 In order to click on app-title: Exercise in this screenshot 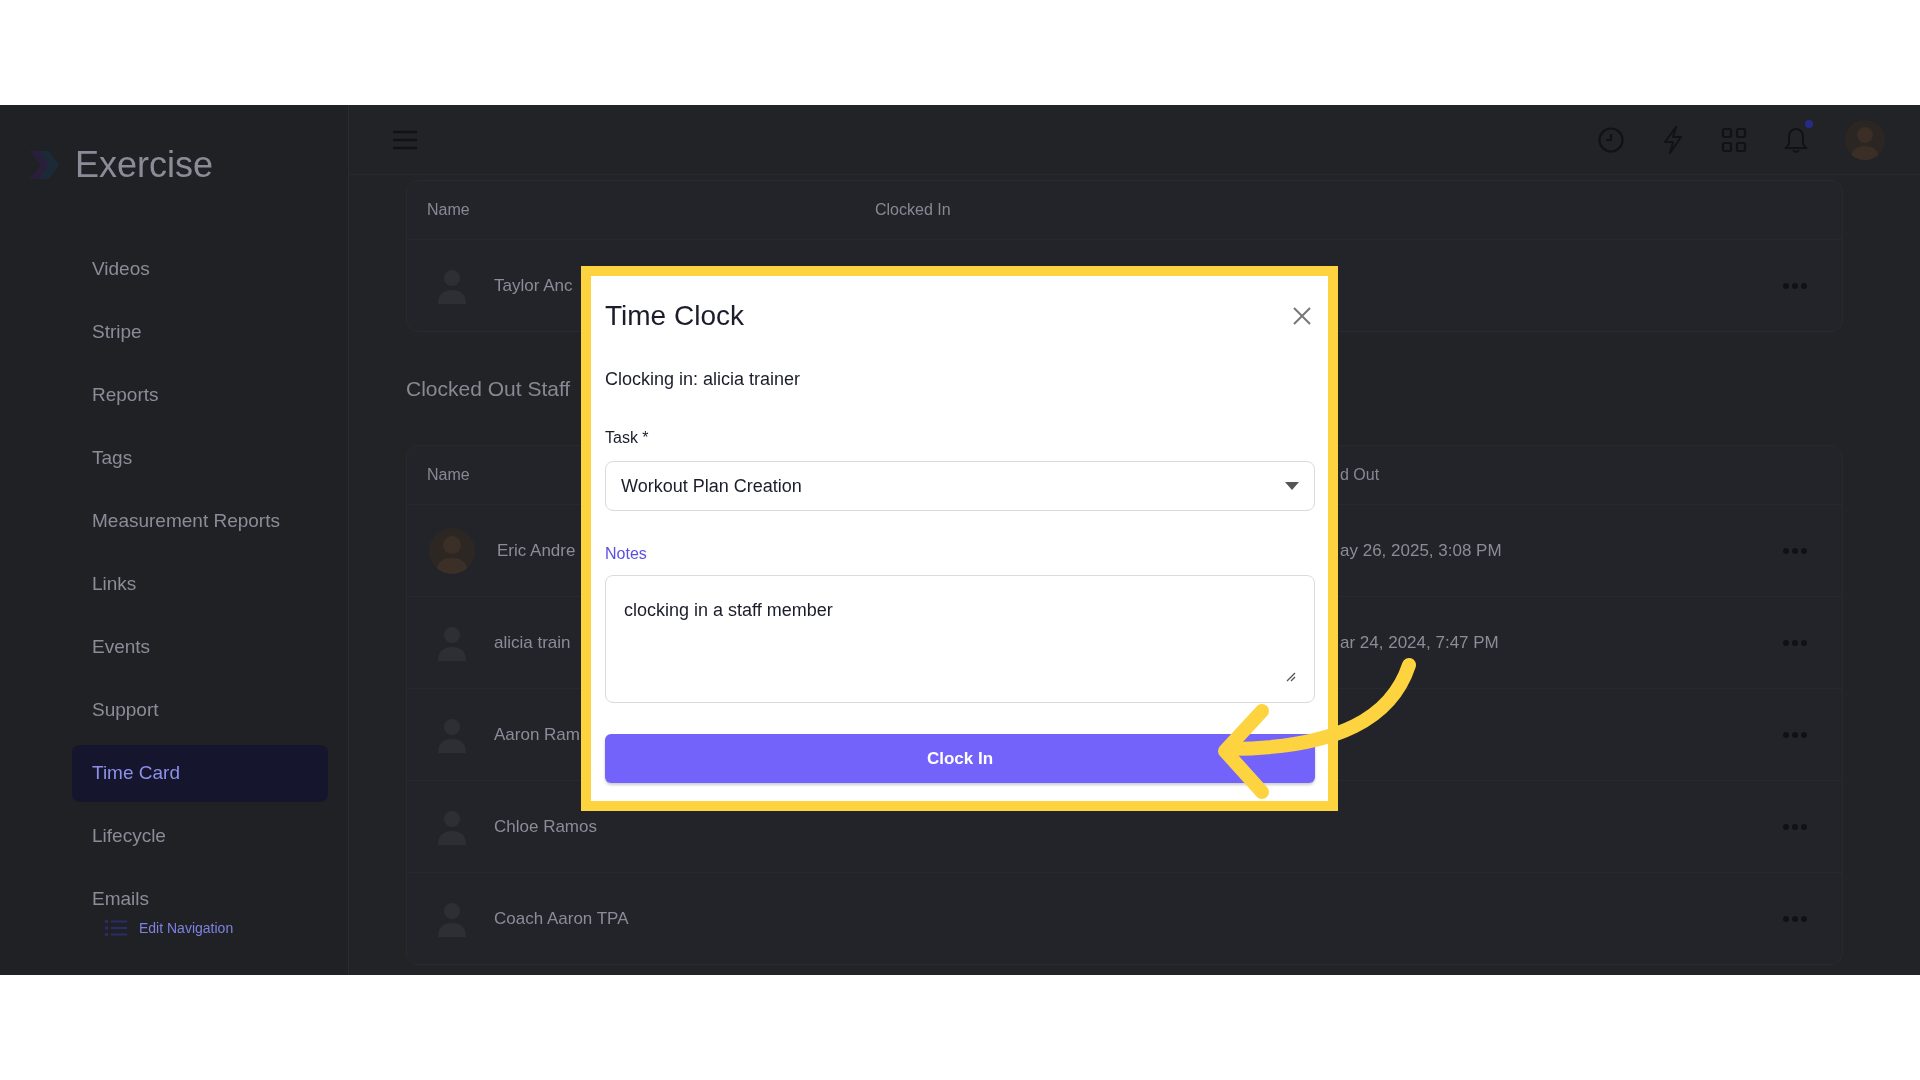, I will do `click(144, 165)`.